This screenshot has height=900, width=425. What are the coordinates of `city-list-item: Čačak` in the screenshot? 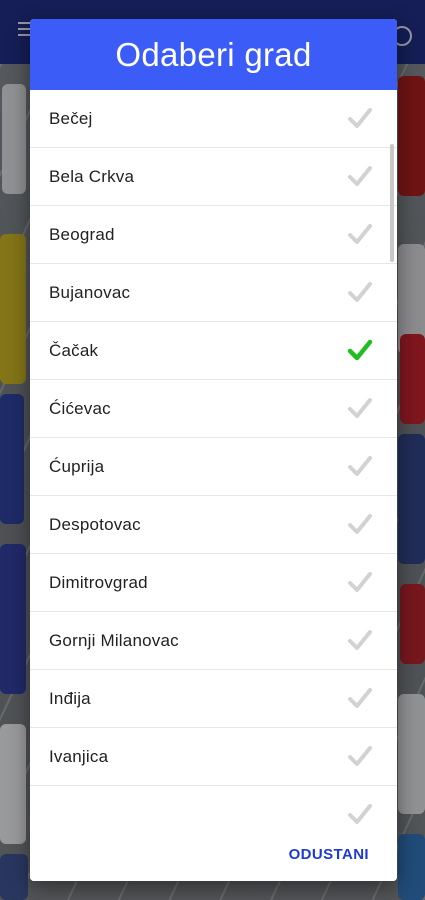 It's located at (213, 351).